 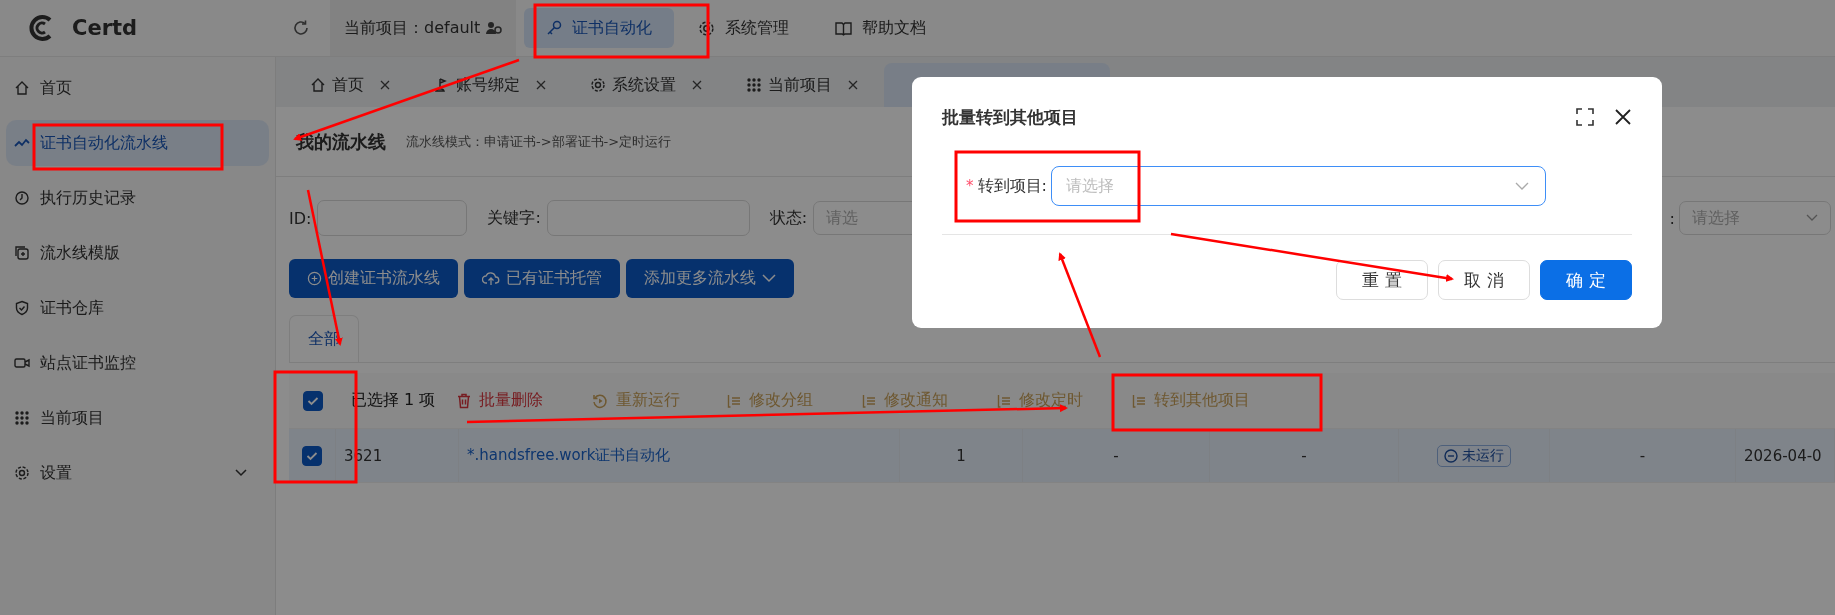 What do you see at coordinates (137, 363) in the screenshot?
I see `sidebar-item: 站点证书监控` at bounding box center [137, 363].